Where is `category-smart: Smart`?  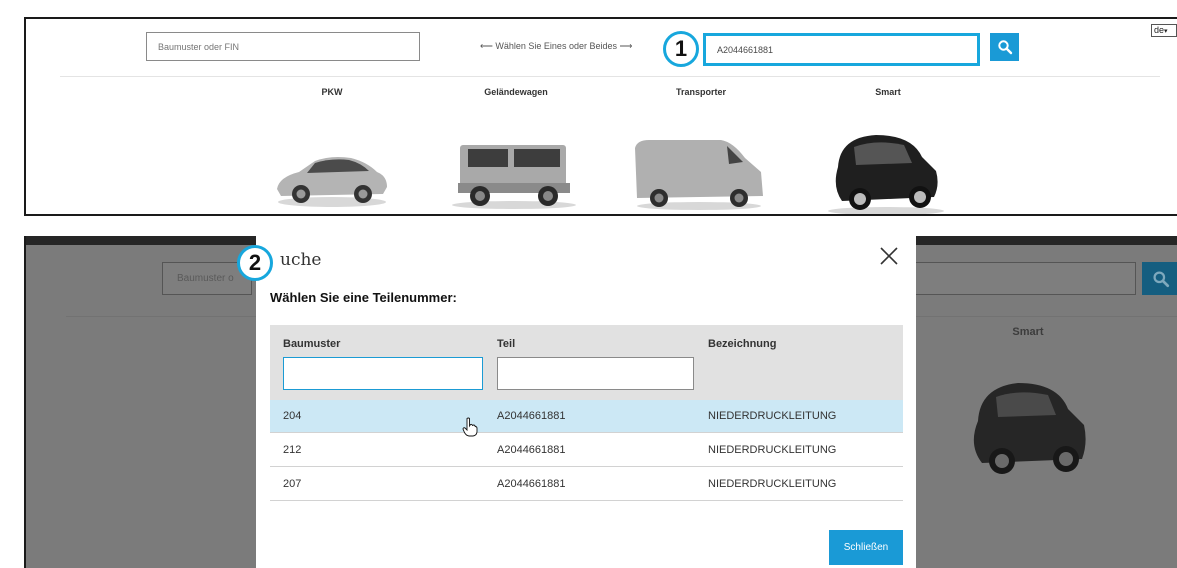
category-smart: Smart is located at coordinates (888, 92).